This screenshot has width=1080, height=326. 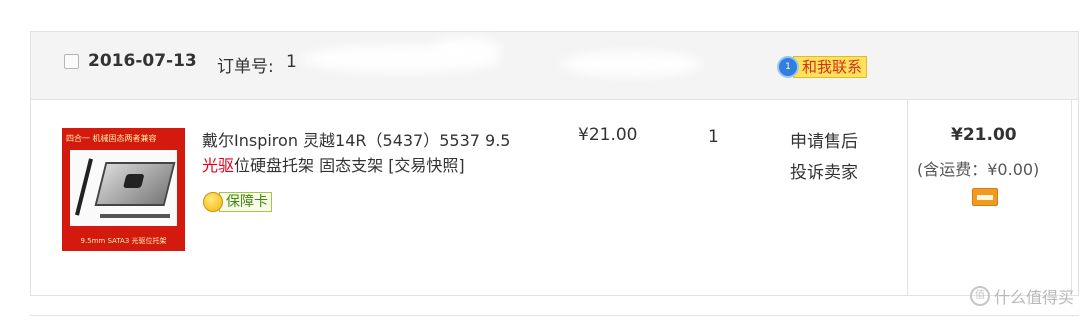 I want to click on quantity: 1, so click(x=713, y=137).